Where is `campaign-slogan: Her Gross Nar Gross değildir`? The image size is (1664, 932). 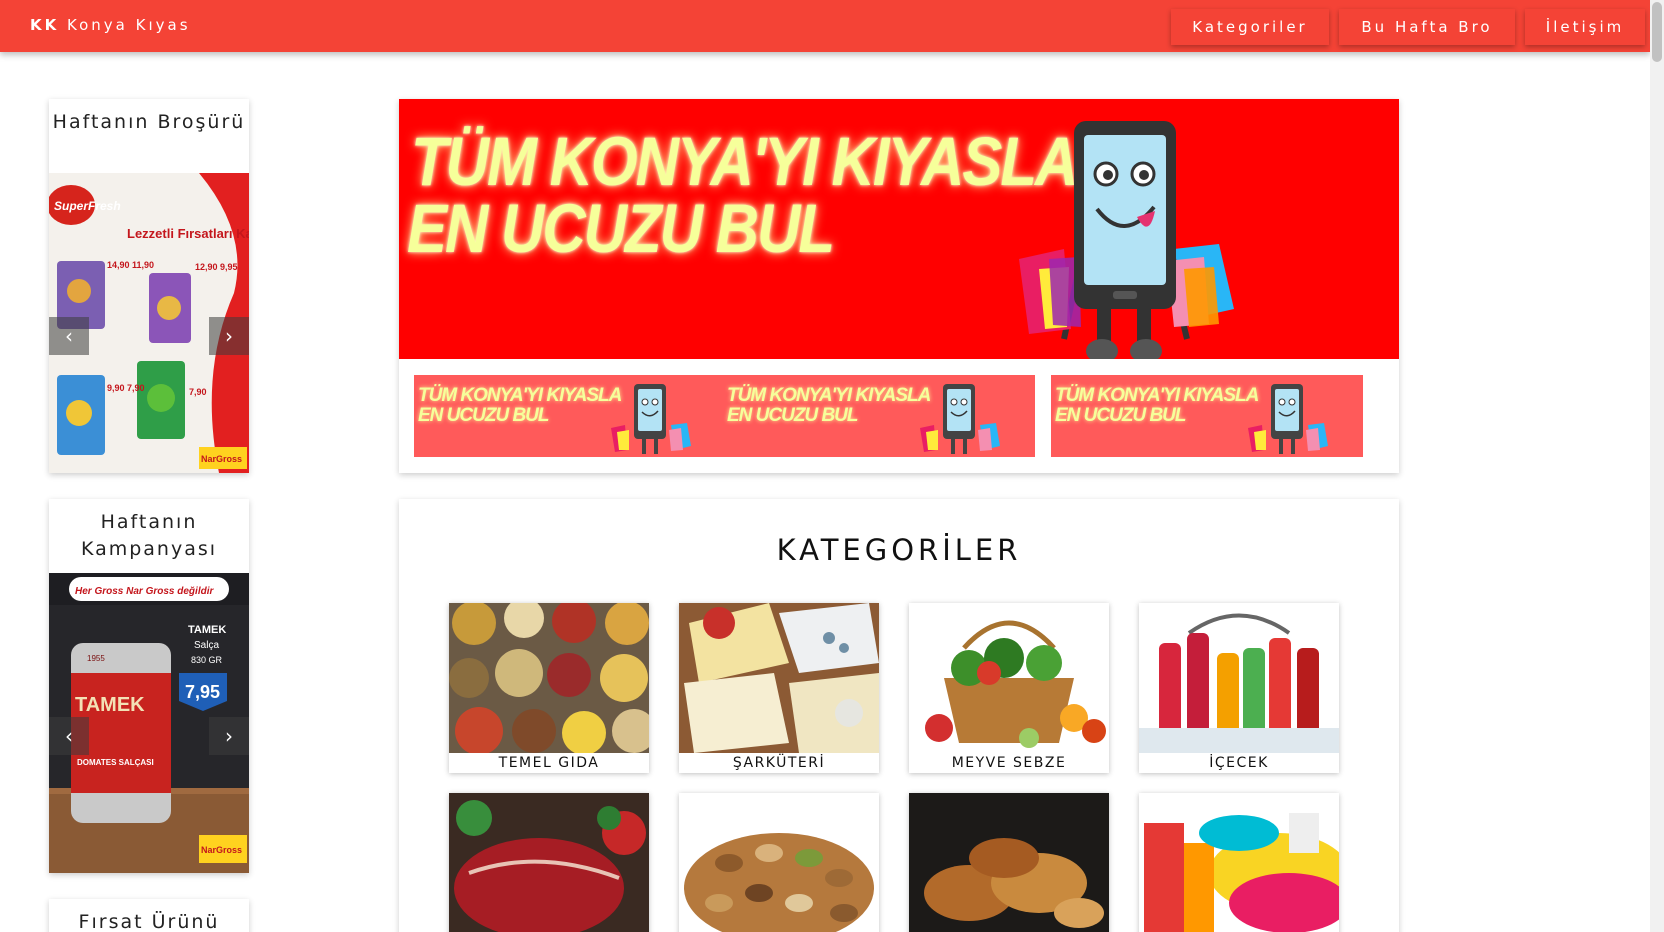
campaign-slogan: Her Gross Nar Gross değildir is located at coordinates (144, 591).